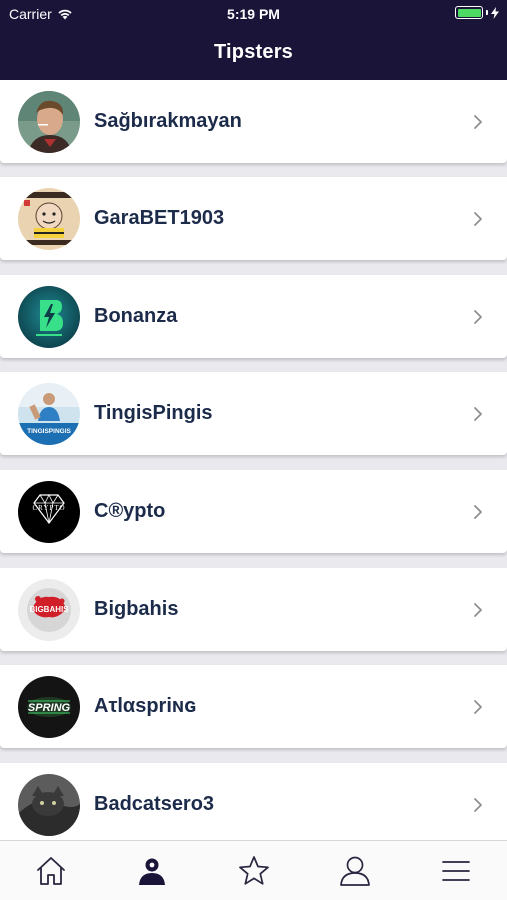  I want to click on bigbahis-logo-icon: BIGBAHIS, so click(49, 609).